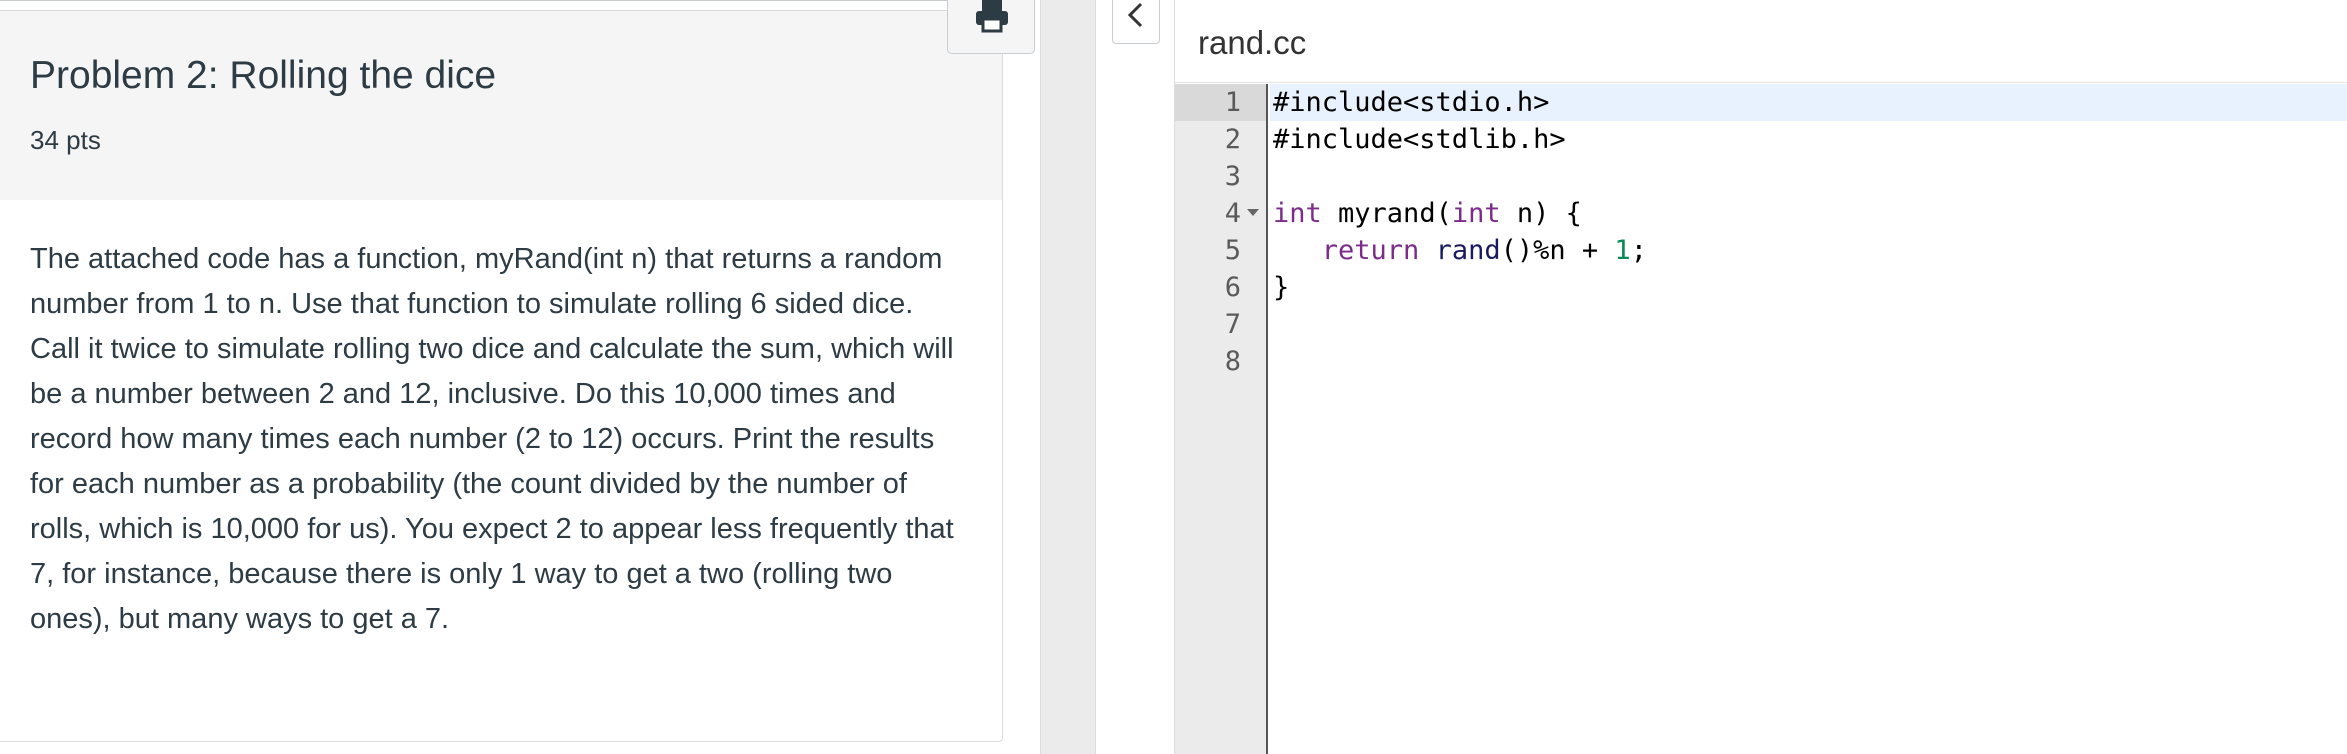 The height and width of the screenshot is (754, 2347). Describe the element at coordinates (501, 0) in the screenshot. I see `top-divider` at that location.